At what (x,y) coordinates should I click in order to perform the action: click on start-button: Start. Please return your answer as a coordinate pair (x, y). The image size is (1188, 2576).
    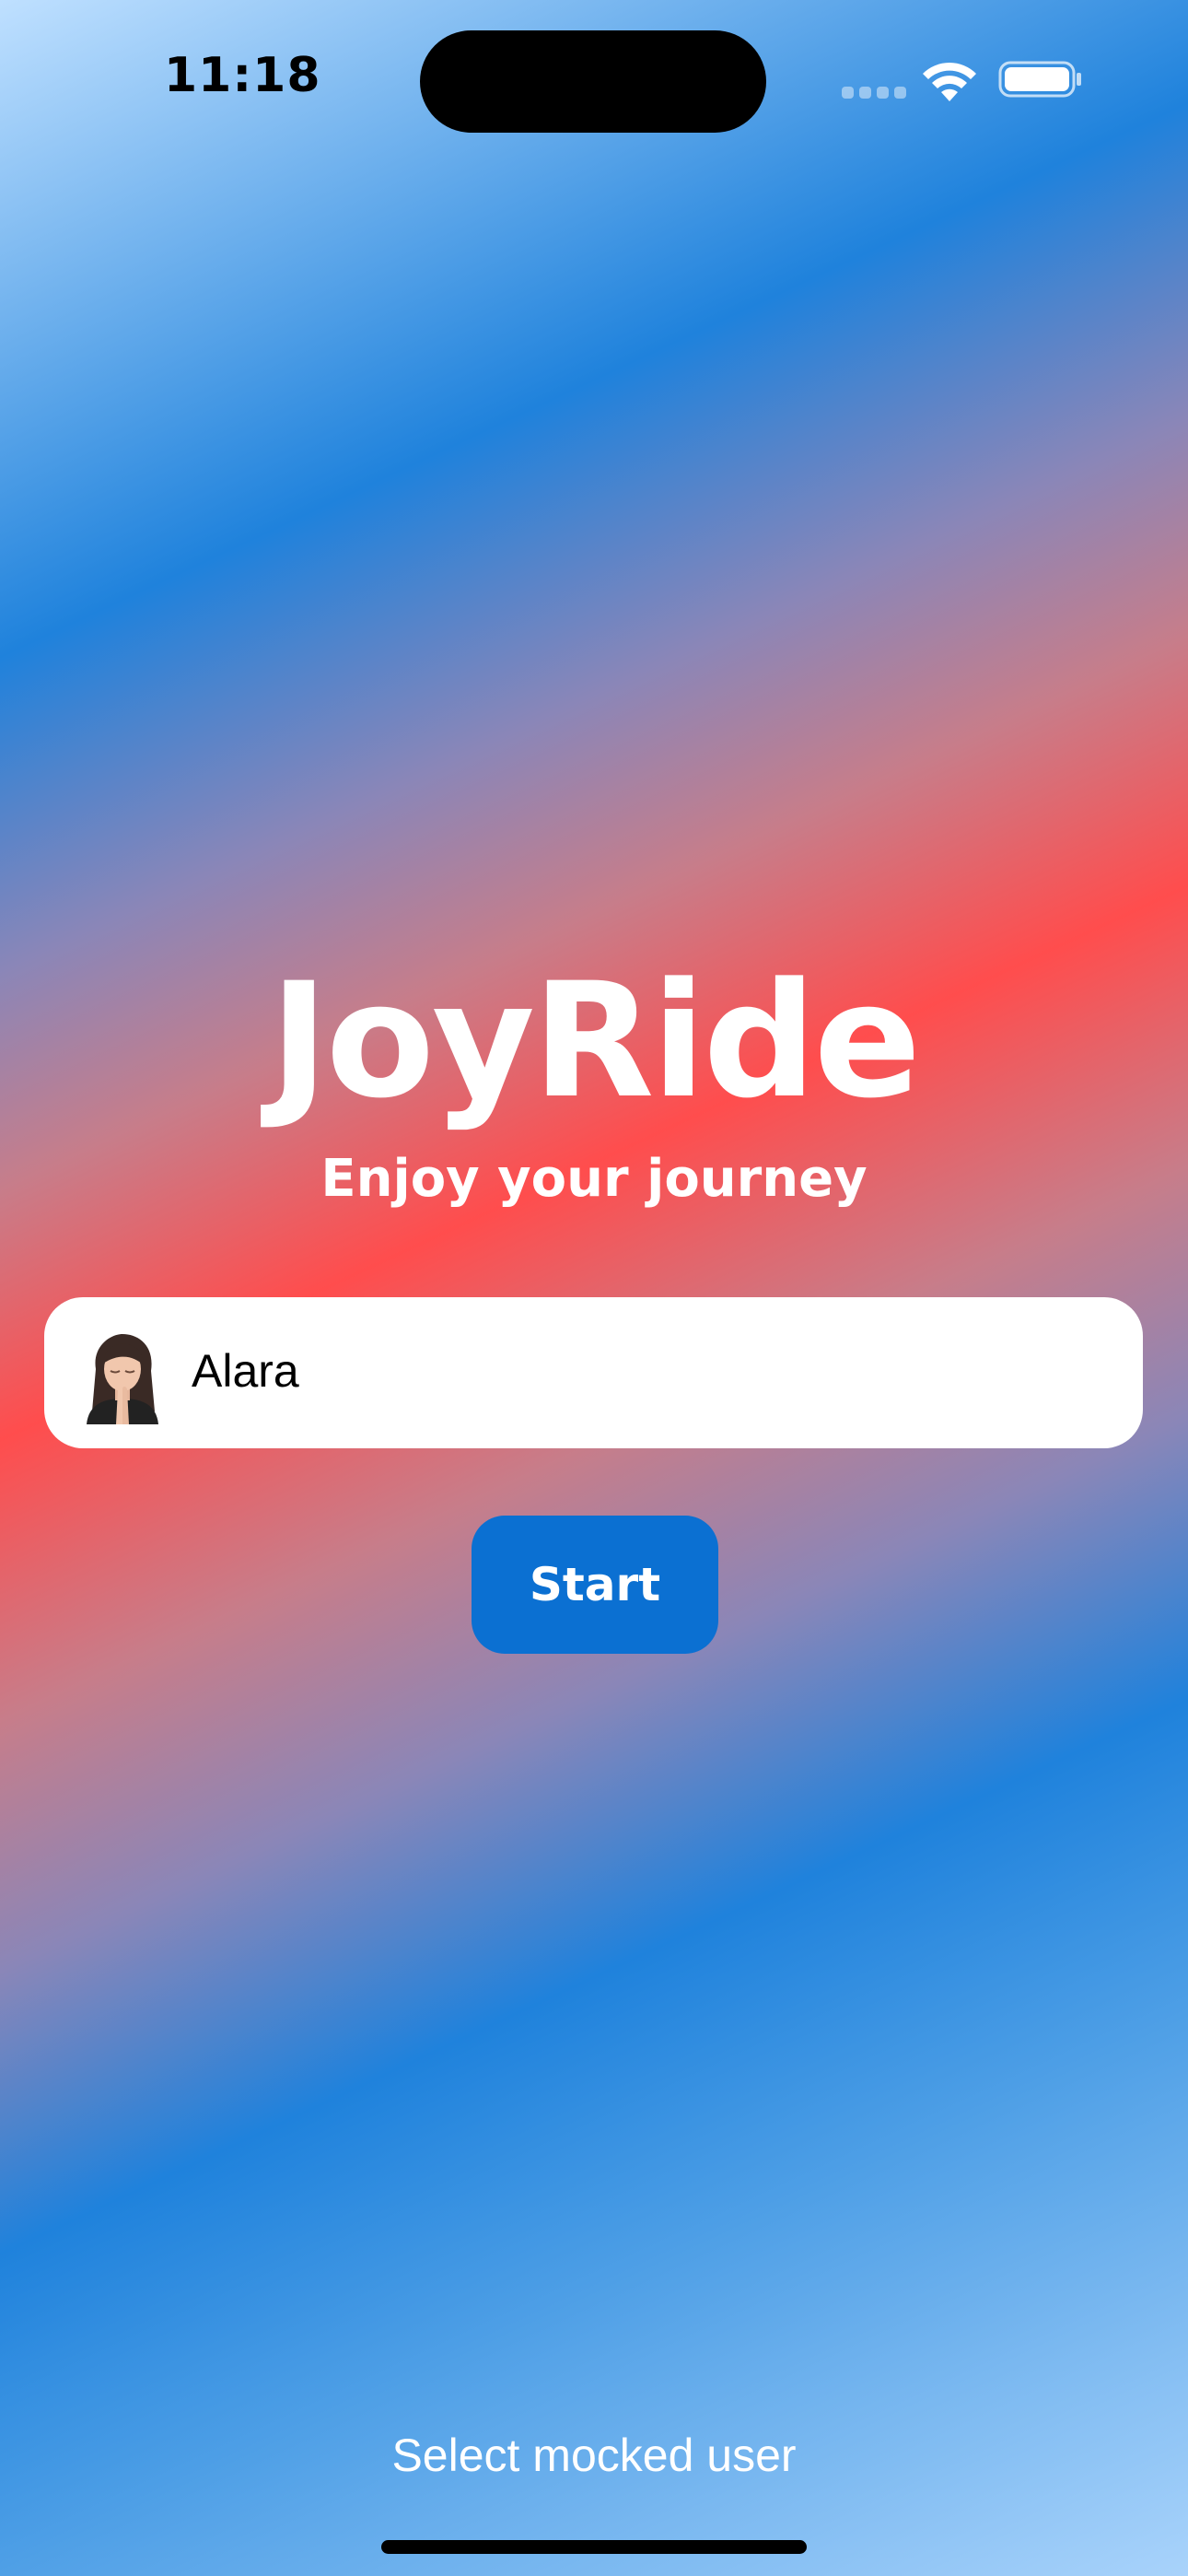
    Looking at the image, I should click on (595, 1585).